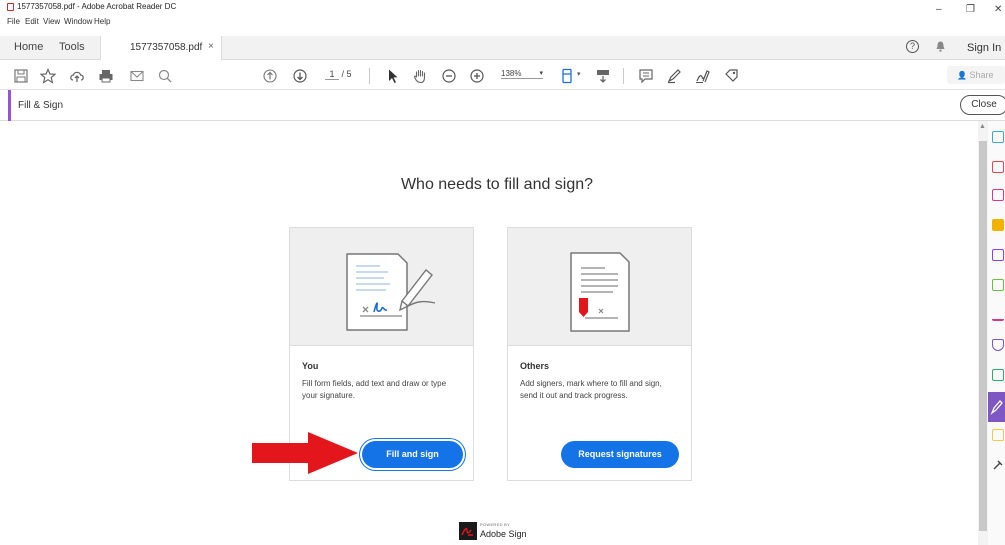 The width and height of the screenshot is (1005, 545). What do you see at coordinates (495, 524) in the screenshot?
I see `powered-by-label: POWERED BY` at bounding box center [495, 524].